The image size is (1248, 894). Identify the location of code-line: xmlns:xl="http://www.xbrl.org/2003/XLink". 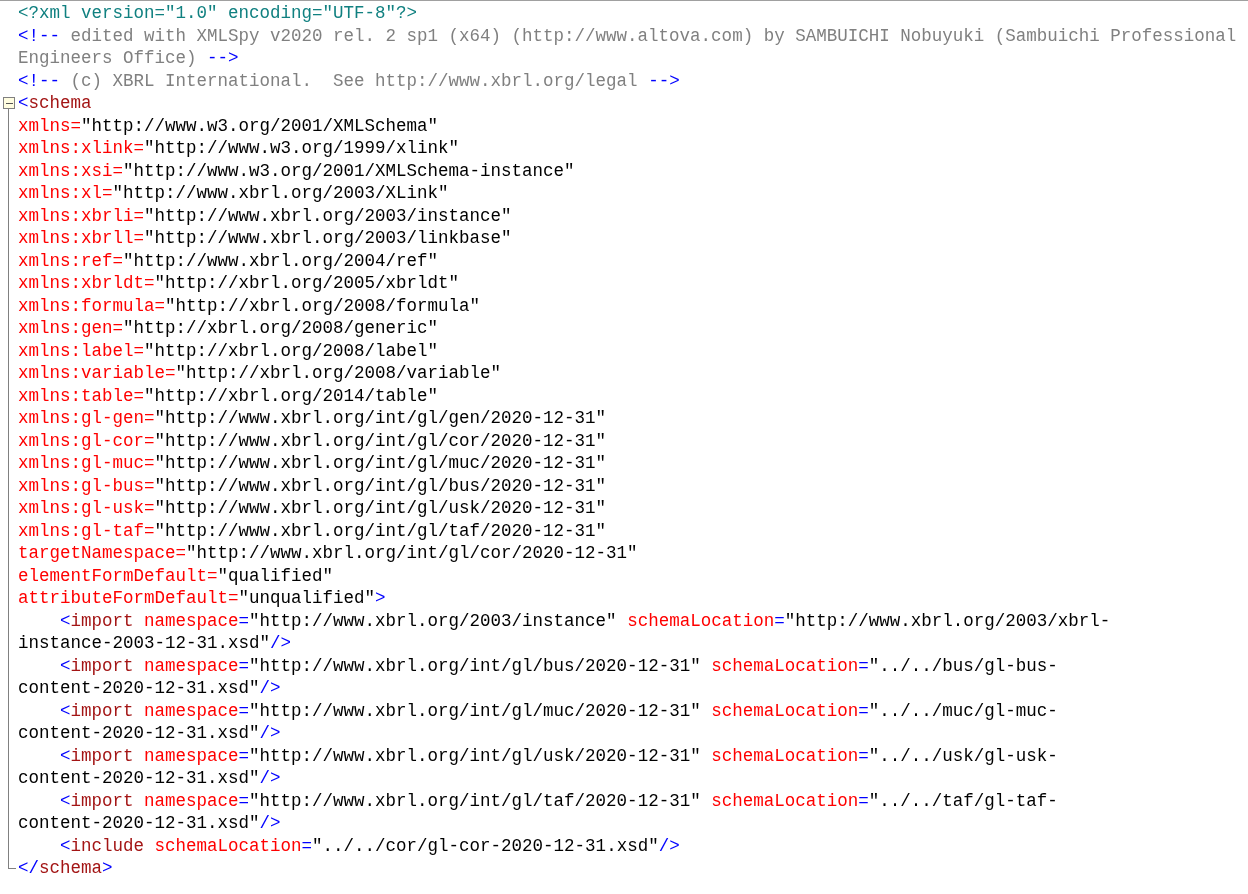
(233, 193).